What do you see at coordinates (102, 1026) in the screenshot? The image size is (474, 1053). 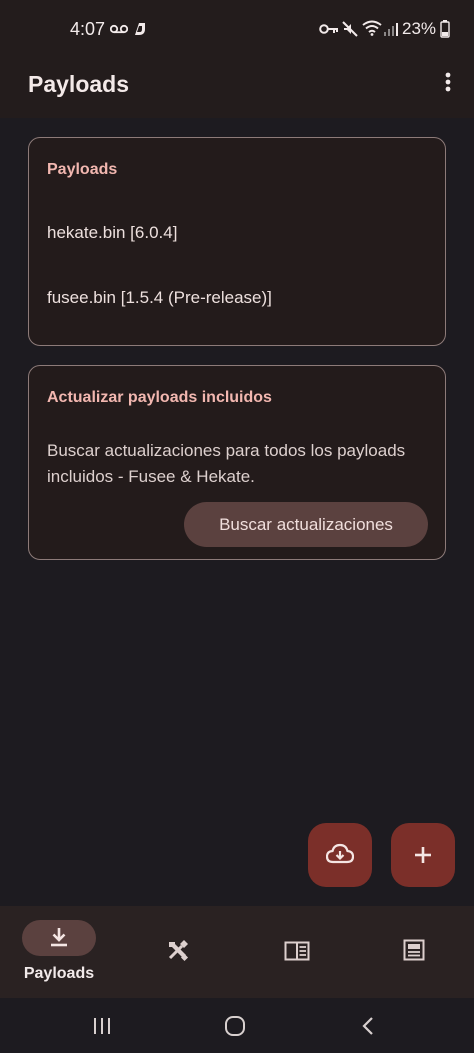 I see `recent-apps-icon` at bounding box center [102, 1026].